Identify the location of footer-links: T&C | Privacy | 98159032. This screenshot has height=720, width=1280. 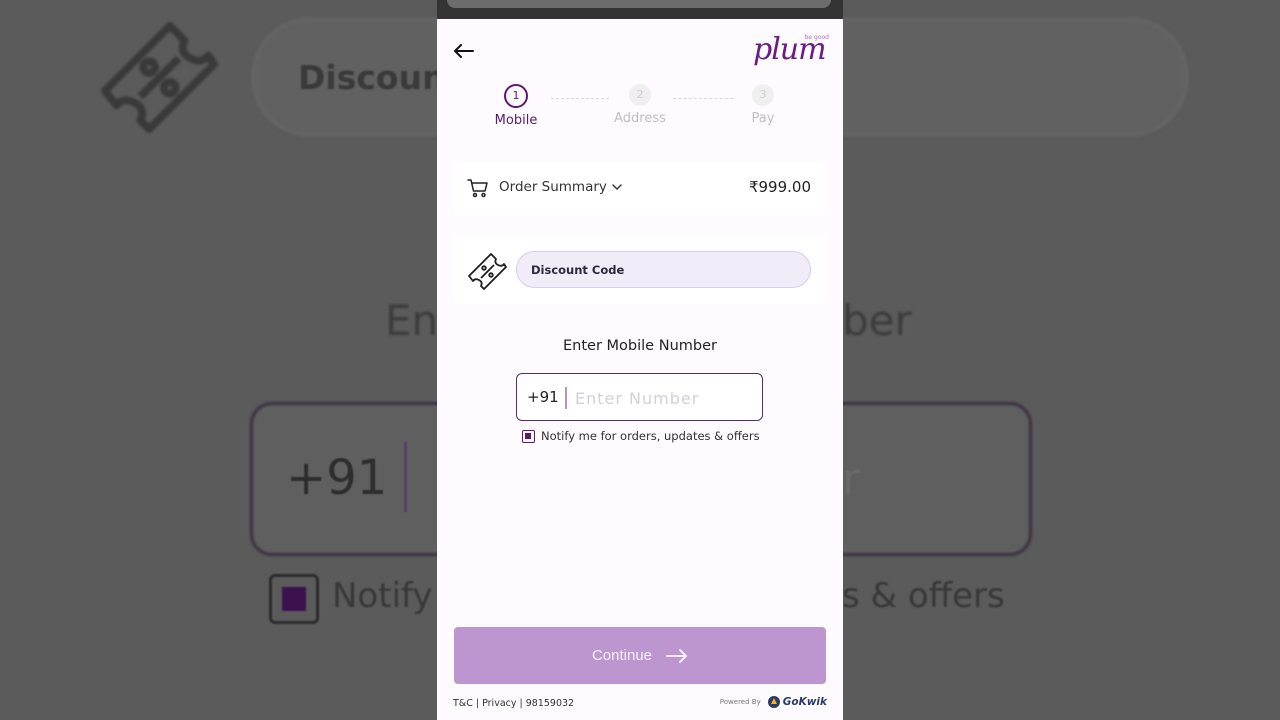
(513, 703).